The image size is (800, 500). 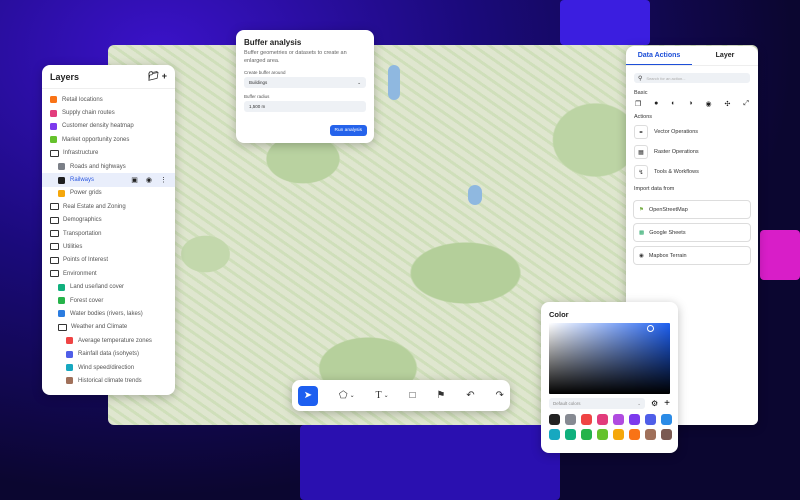 What do you see at coordinates (108, 246) in the screenshot?
I see `layer-group: Utilities` at bounding box center [108, 246].